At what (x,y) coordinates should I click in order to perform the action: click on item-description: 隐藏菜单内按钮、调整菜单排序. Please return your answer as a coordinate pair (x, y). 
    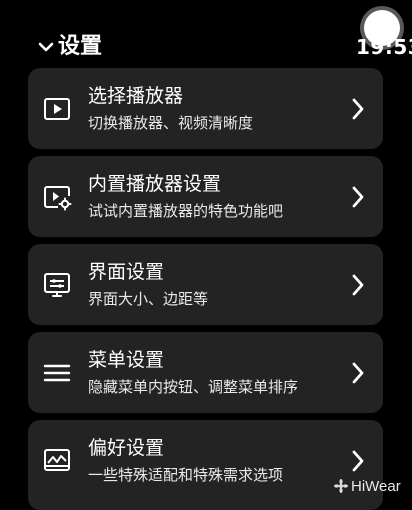
    Looking at the image, I should click on (193, 387).